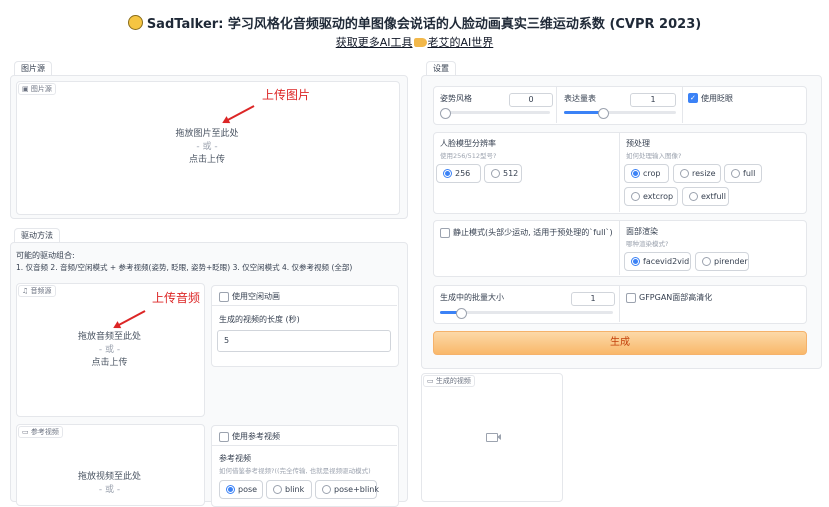 The image size is (829, 507). Describe the element at coordinates (631, 298) in the screenshot. I see `gfpgan-checkbox` at that location.